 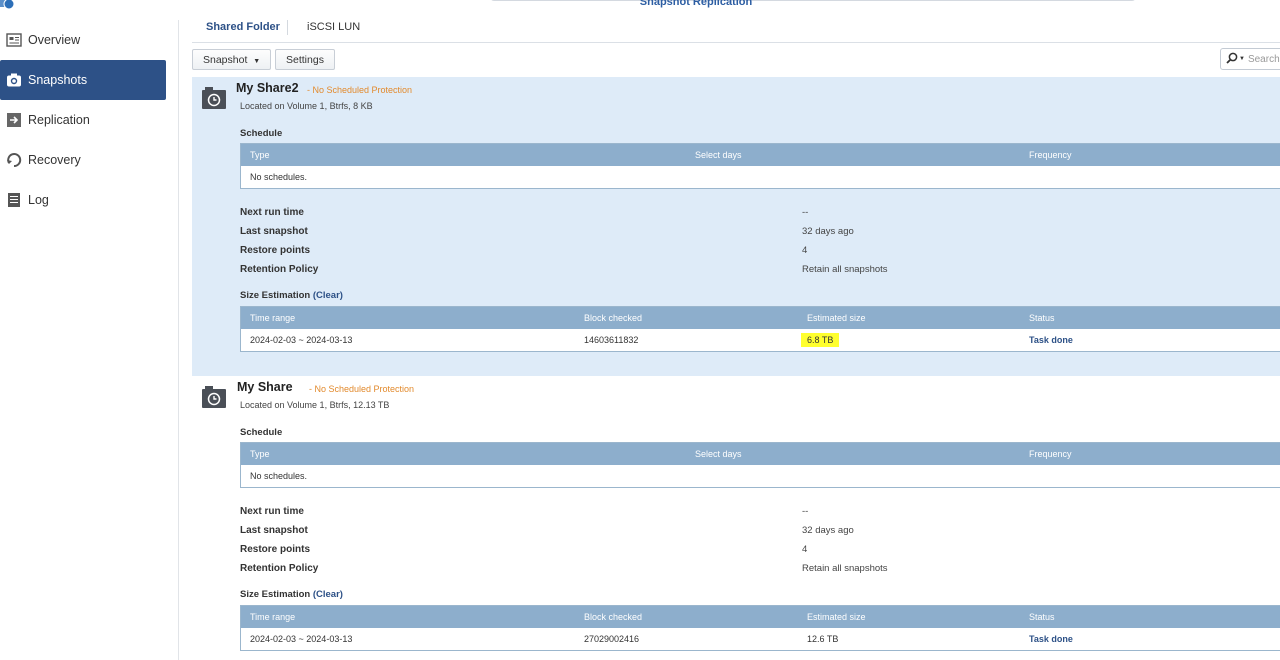 I want to click on camera-icon, so click(x=14, y=80).